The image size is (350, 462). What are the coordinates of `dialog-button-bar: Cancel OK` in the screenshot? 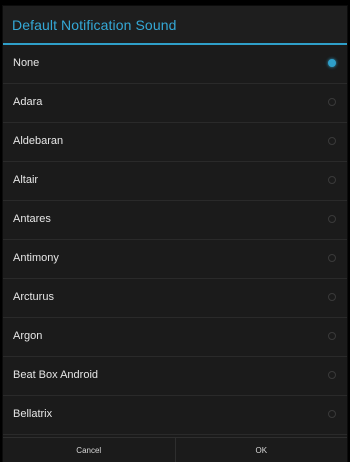 It's located at (175, 449).